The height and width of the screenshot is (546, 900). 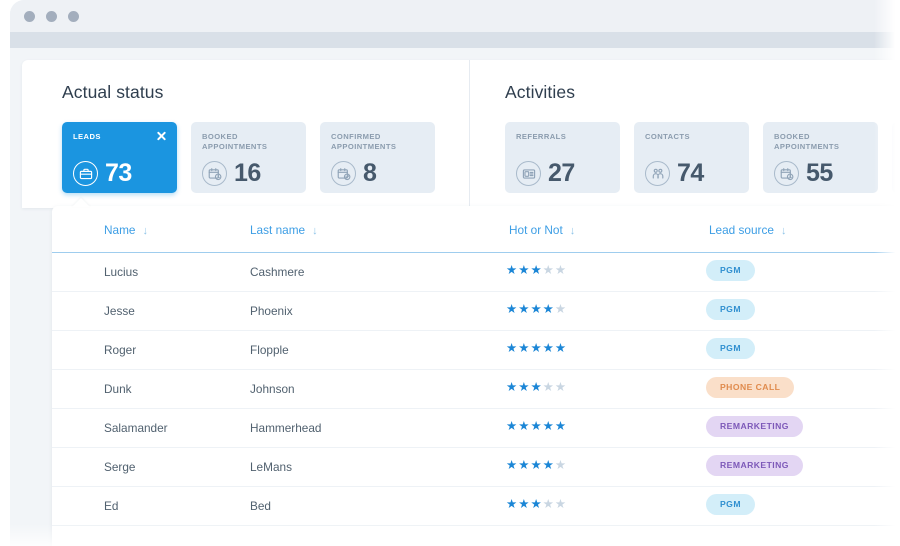 What do you see at coordinates (119, 311) in the screenshot?
I see `cell-name: Jesse` at bounding box center [119, 311].